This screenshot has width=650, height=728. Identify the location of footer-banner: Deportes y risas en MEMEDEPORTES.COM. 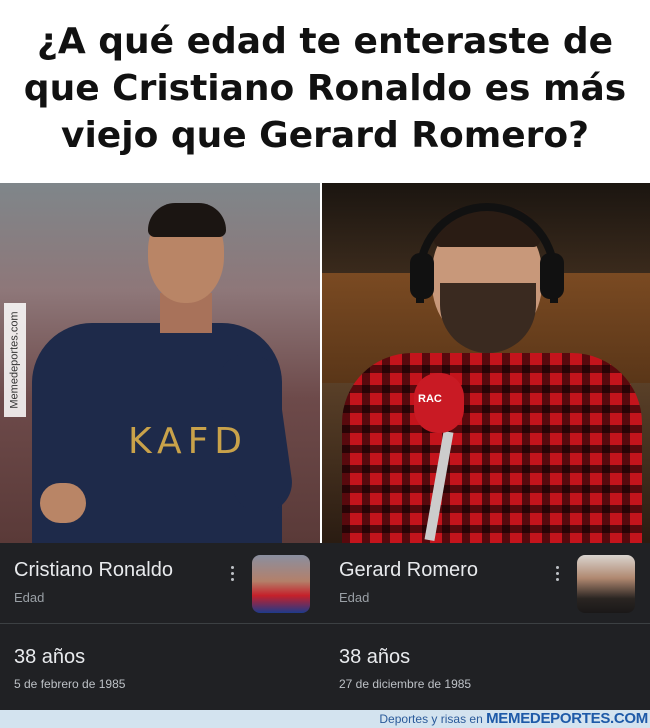
(325, 719).